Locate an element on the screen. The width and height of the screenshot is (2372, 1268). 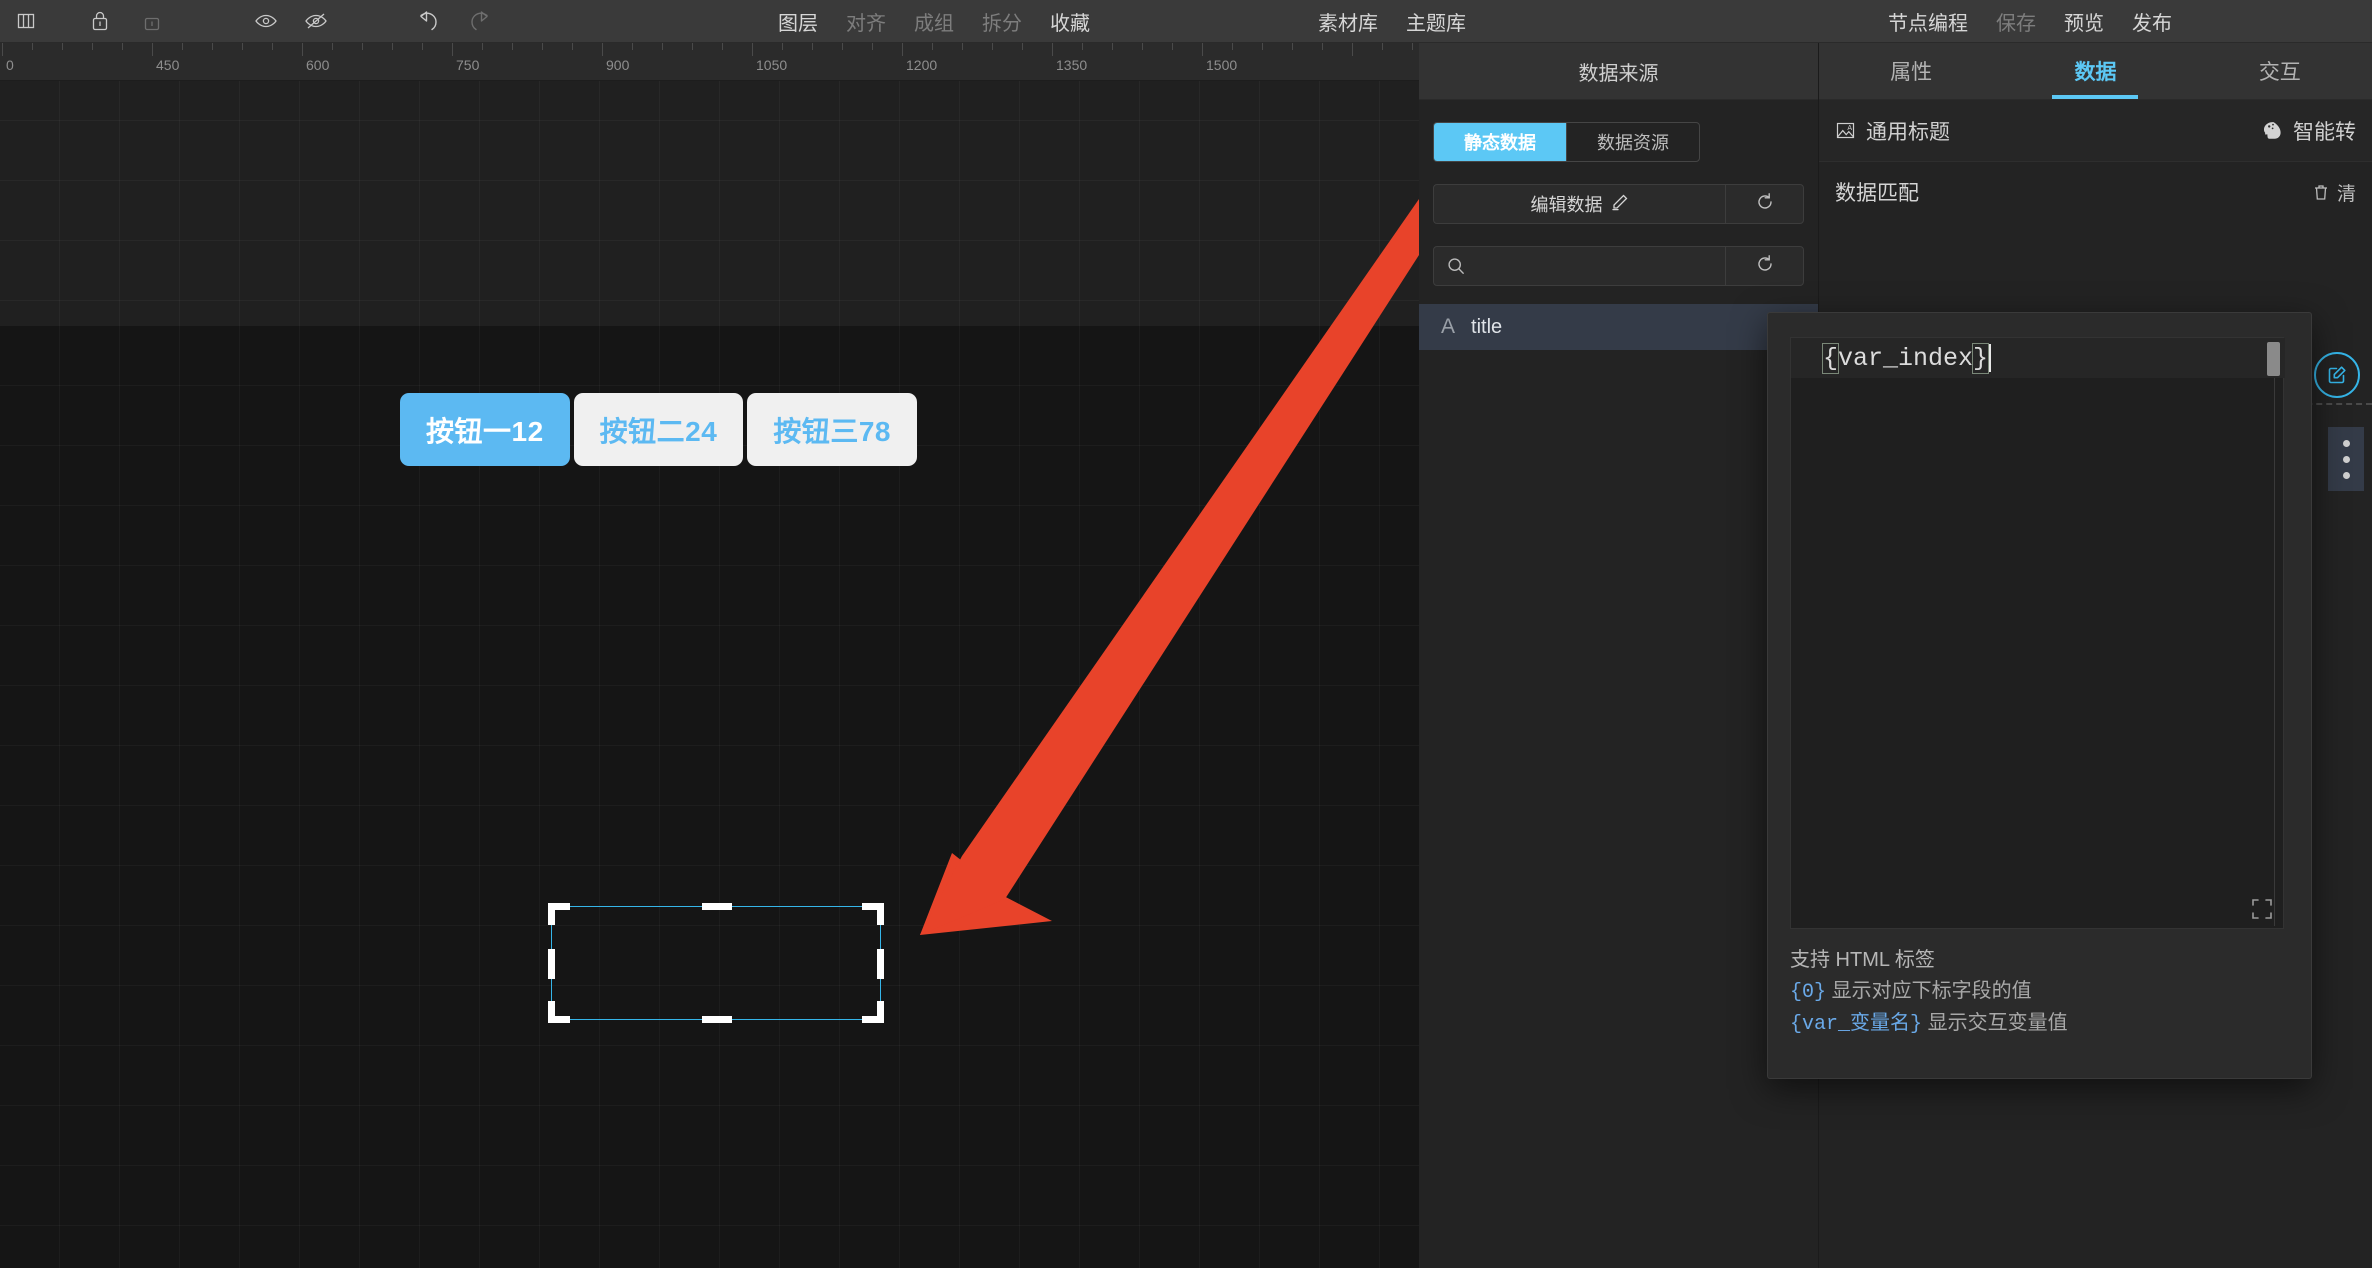
smart-convert-button: 智能转 is located at coordinates (2308, 131).